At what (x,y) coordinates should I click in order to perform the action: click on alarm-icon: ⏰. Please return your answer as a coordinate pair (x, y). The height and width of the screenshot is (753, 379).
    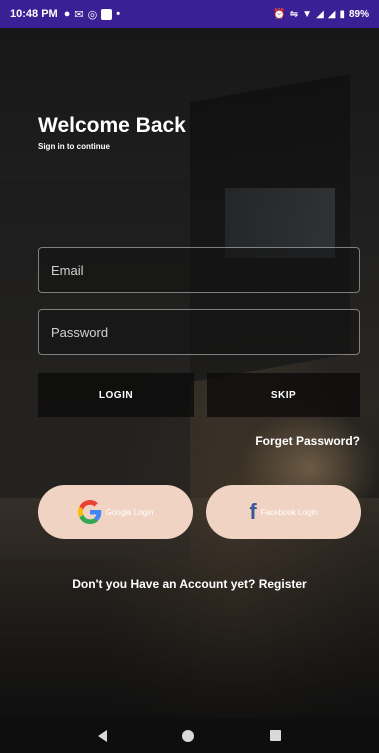
    Looking at the image, I should click on (279, 14).